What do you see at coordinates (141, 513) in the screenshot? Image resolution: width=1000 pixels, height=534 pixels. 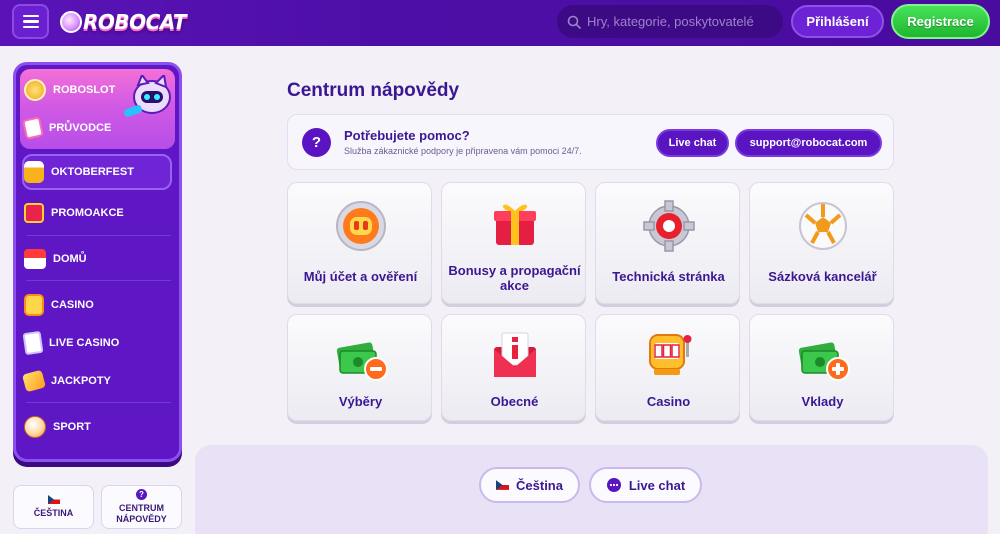 I see `help-center-label: CENTRUM NÁPOVĚDY` at bounding box center [141, 513].